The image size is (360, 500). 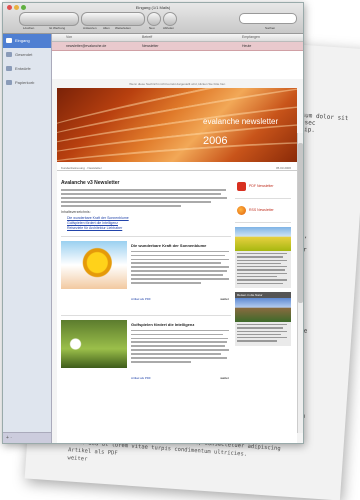 What do you see at coordinates (153, 7) in the screenshot?
I see `window-title: Eingang (1/1 Mails)` at bounding box center [153, 7].